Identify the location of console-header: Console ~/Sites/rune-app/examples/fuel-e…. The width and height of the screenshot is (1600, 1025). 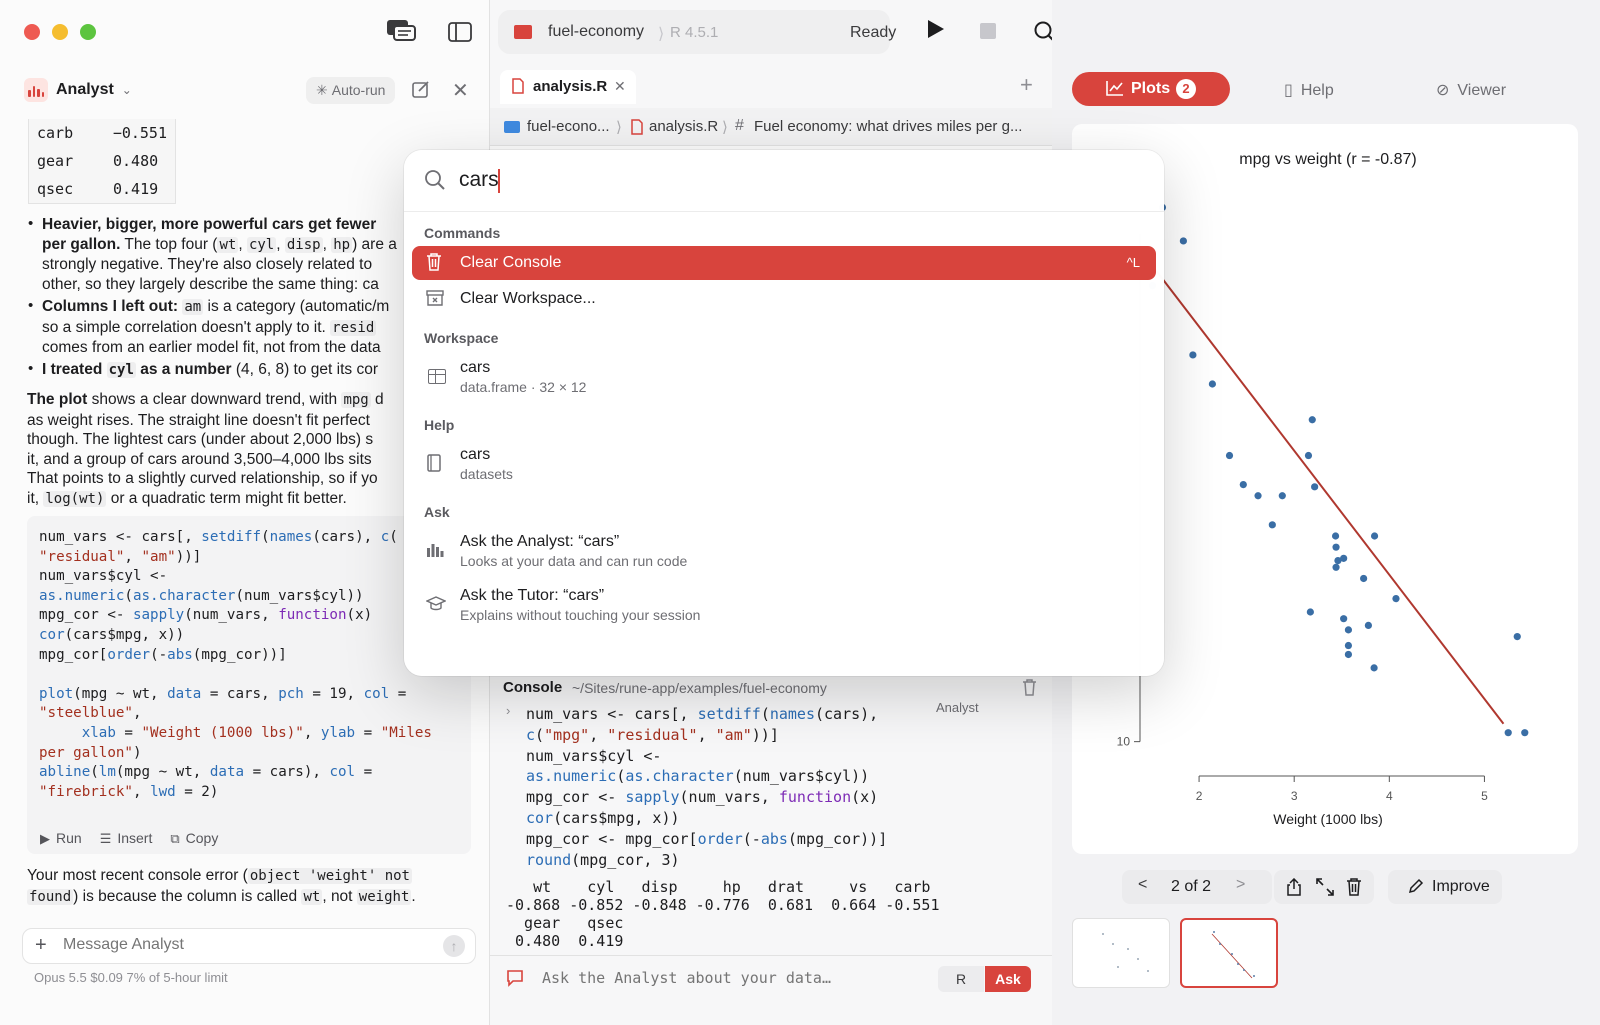
(771, 687).